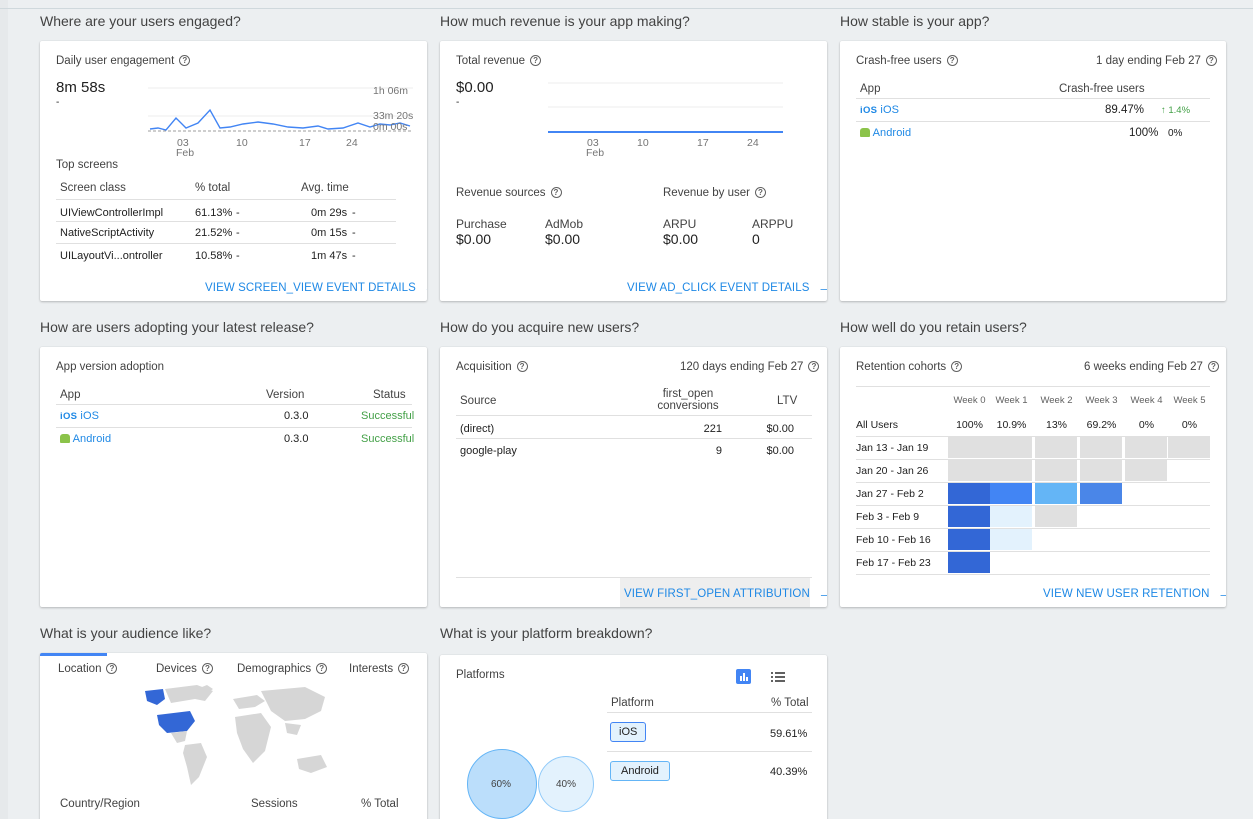  I want to click on section-title-revenue: How much revenue is your app making?, so click(565, 21).